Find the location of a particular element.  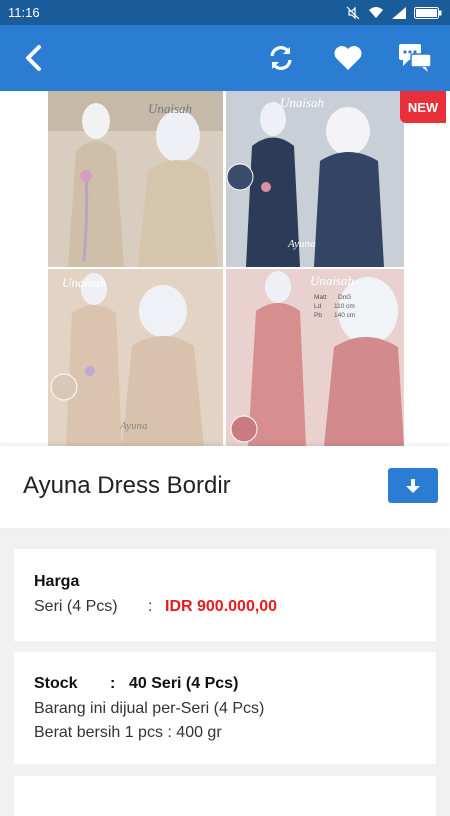

clock: 11:16 is located at coordinates (24, 12).